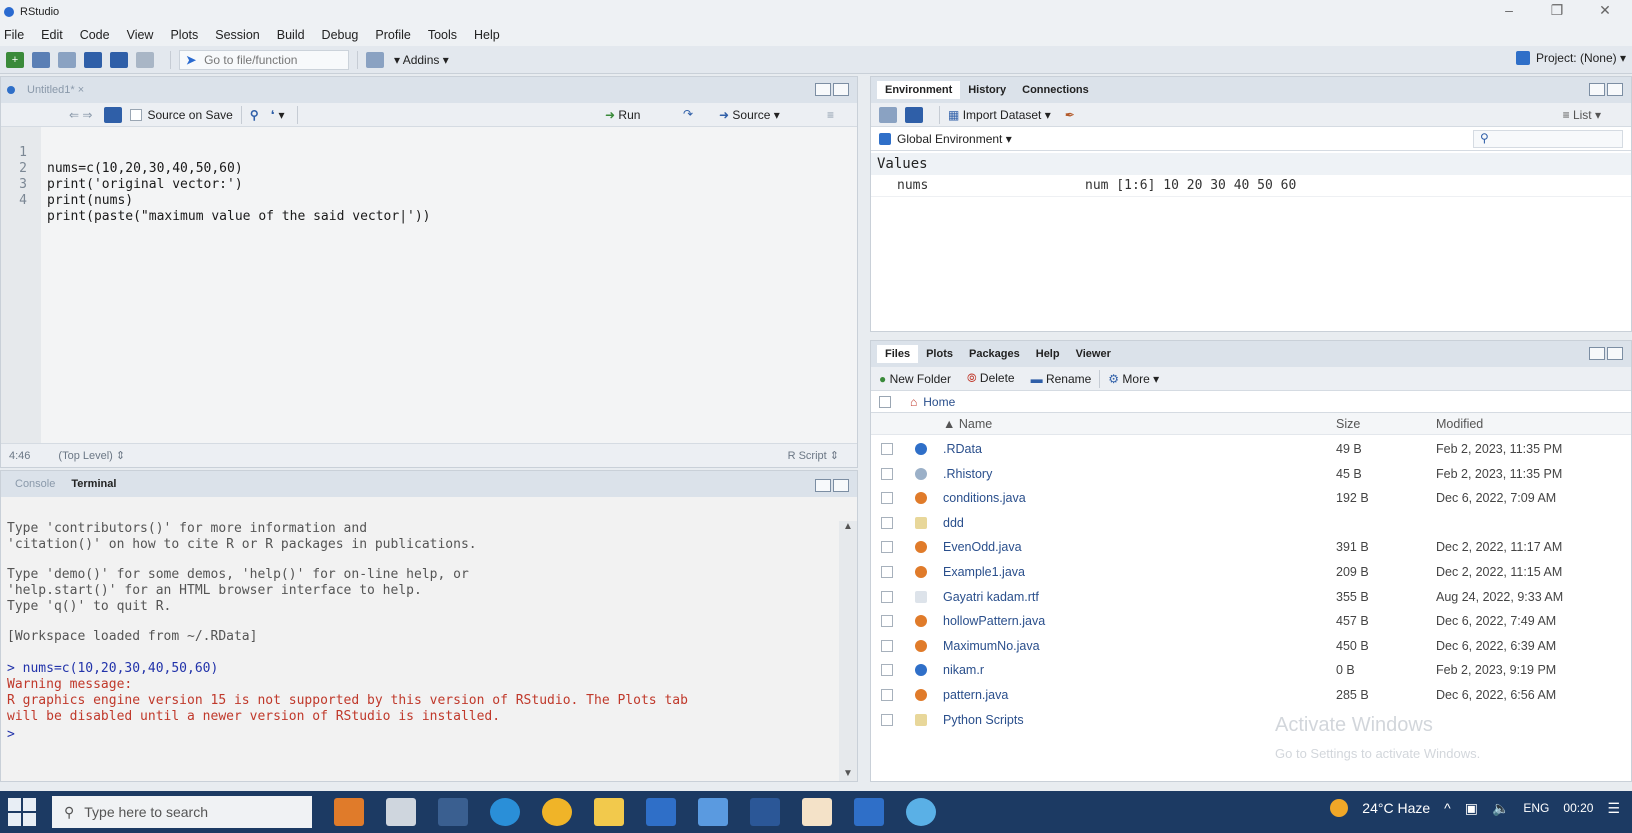 The image size is (1632, 833). What do you see at coordinates (1548, 139) in the screenshot?
I see `environment-search-input: ⚲` at bounding box center [1548, 139].